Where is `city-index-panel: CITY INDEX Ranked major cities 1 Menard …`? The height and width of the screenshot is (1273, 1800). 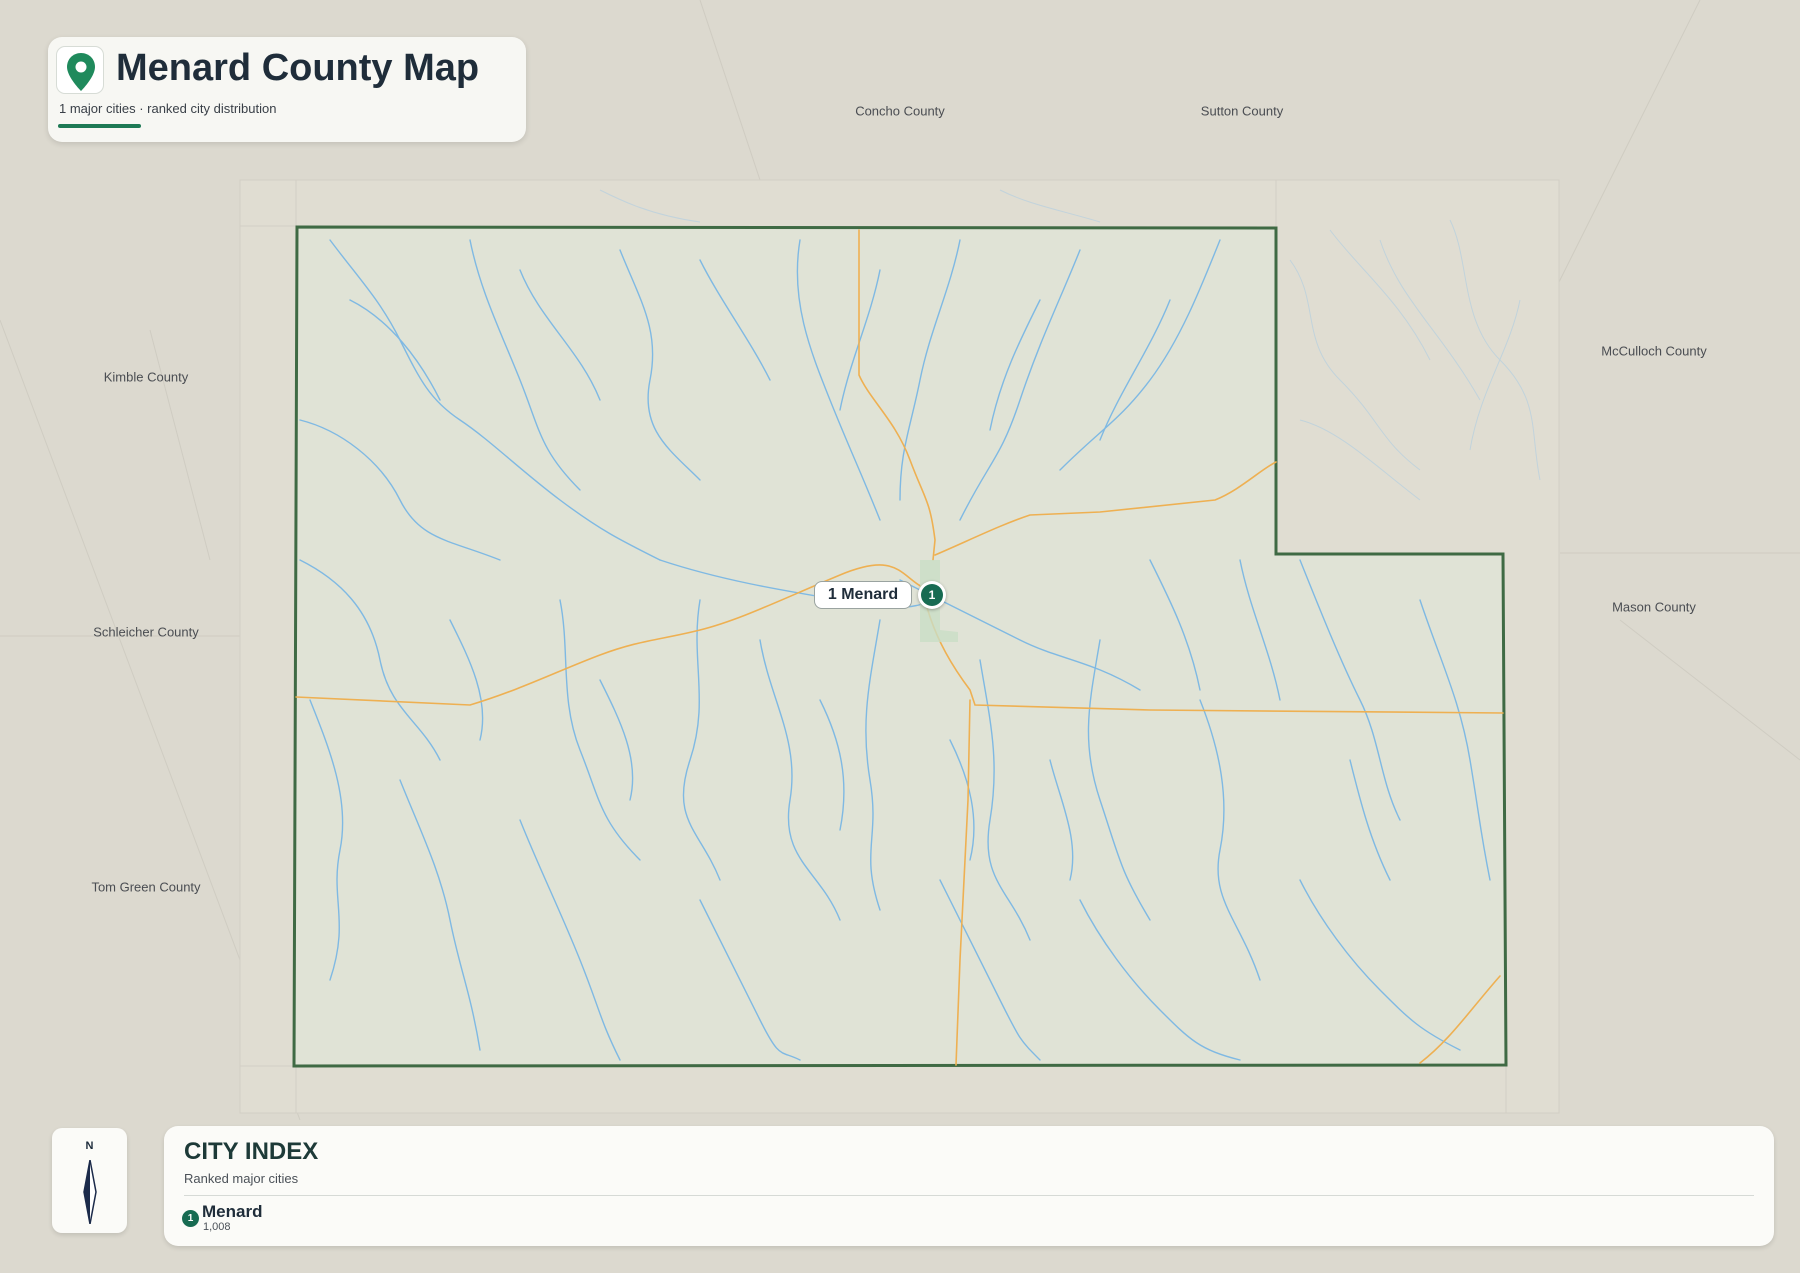 city-index-panel: CITY INDEX Ranked major cities 1 Menard … is located at coordinates (969, 1186).